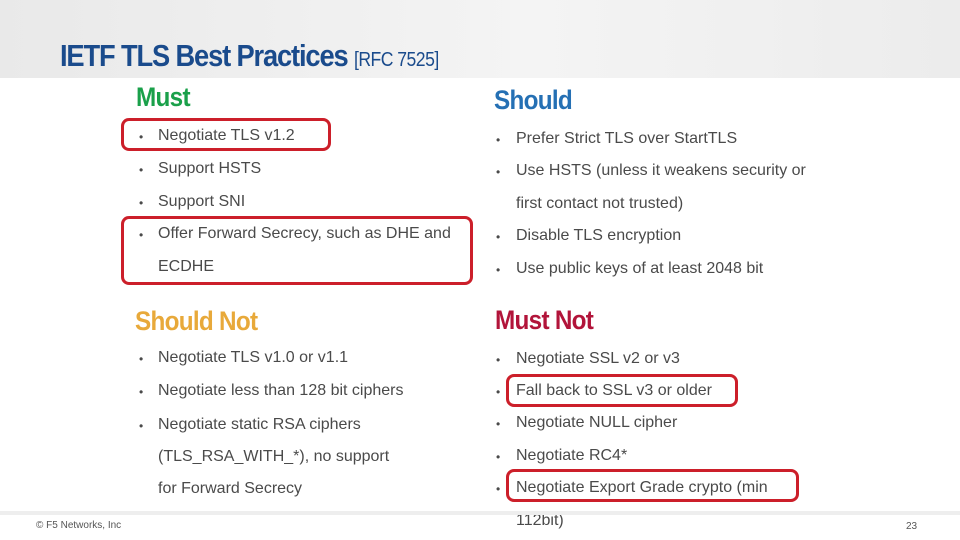  I want to click on should-item: Use HSTS (unless it weakens security or, so click(661, 170).